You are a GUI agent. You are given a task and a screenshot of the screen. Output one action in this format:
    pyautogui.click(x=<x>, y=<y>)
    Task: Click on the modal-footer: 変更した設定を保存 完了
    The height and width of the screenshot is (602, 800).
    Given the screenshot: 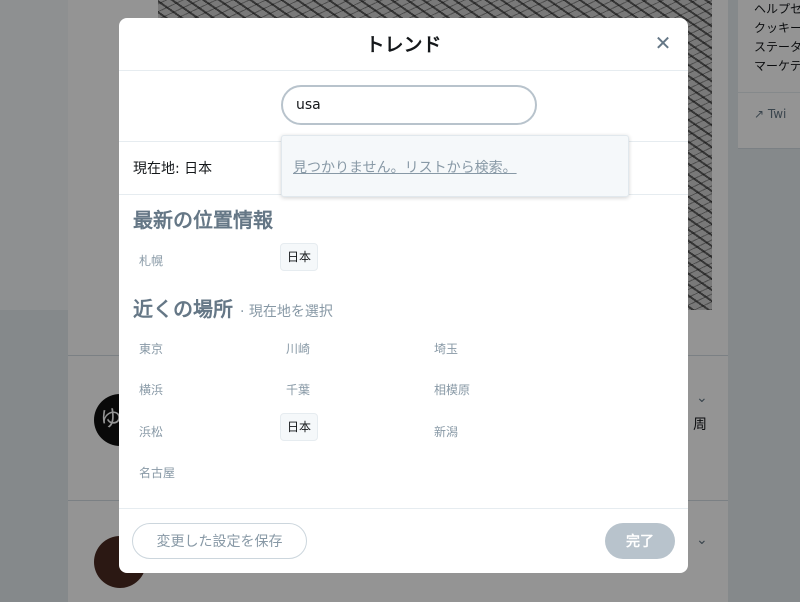 What is the action you would take?
    pyautogui.click(x=403, y=541)
    